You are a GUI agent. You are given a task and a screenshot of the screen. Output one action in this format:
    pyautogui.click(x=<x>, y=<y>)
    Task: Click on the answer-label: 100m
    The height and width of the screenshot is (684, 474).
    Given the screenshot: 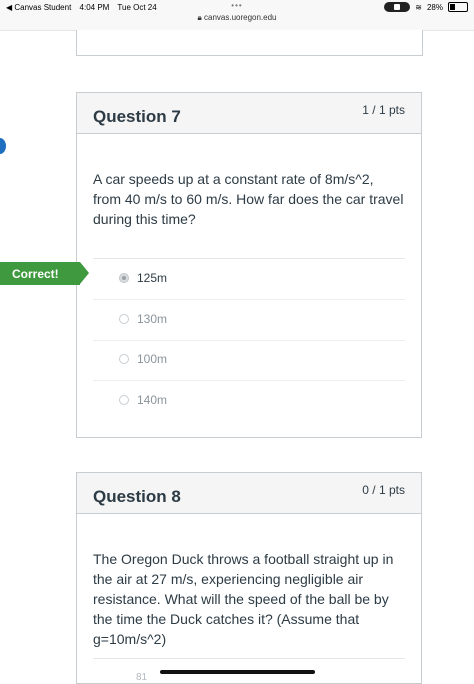 What is the action you would take?
    pyautogui.click(x=152, y=359)
    